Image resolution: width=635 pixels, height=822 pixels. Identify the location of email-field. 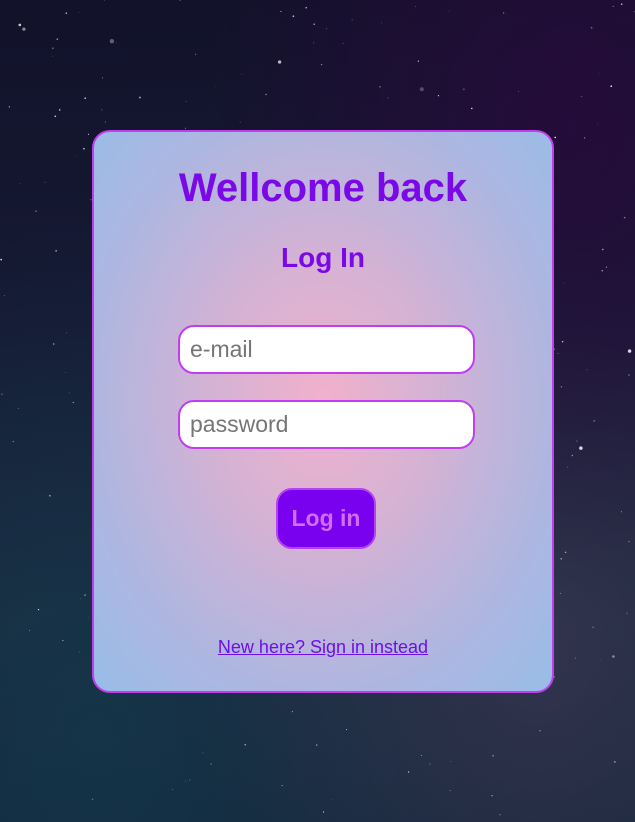
(326, 349).